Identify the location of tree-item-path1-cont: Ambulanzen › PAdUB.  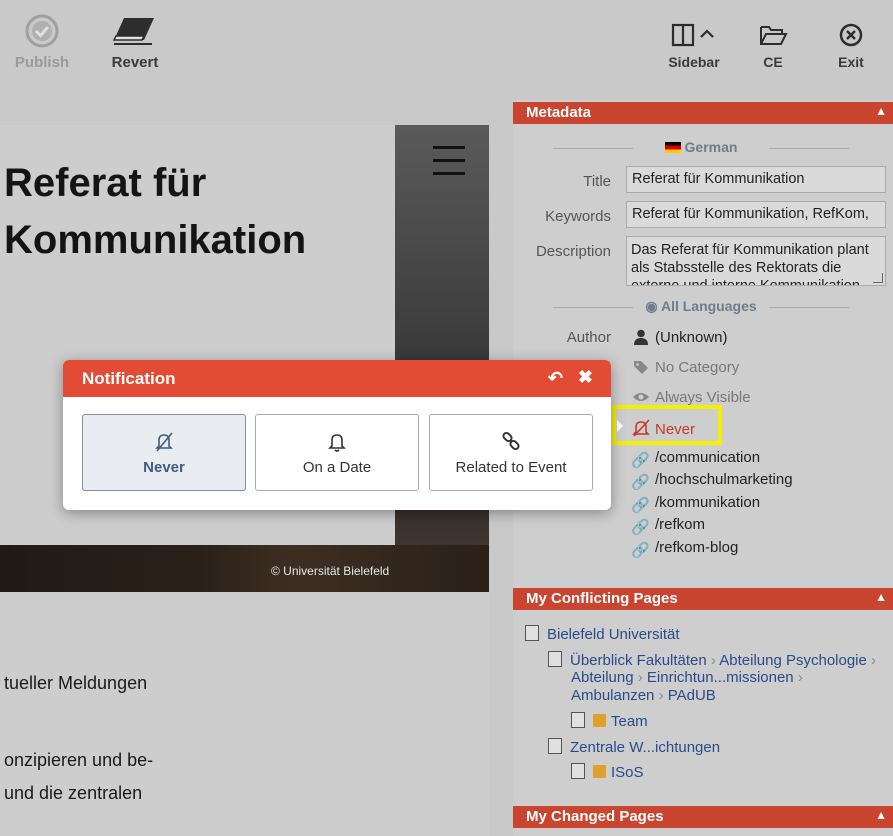
(643, 695).